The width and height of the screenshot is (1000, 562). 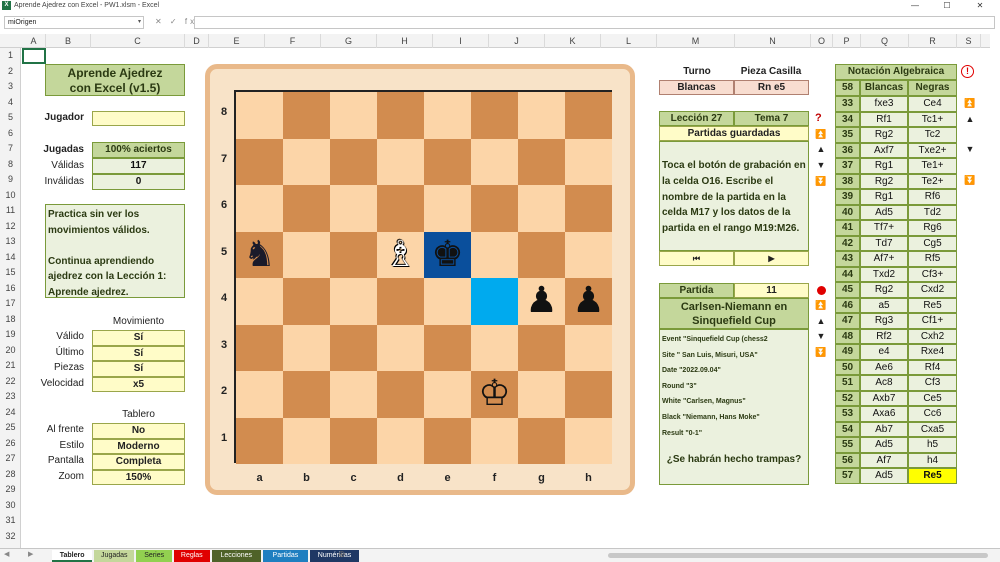 I want to click on square-c5, so click(x=353, y=254).